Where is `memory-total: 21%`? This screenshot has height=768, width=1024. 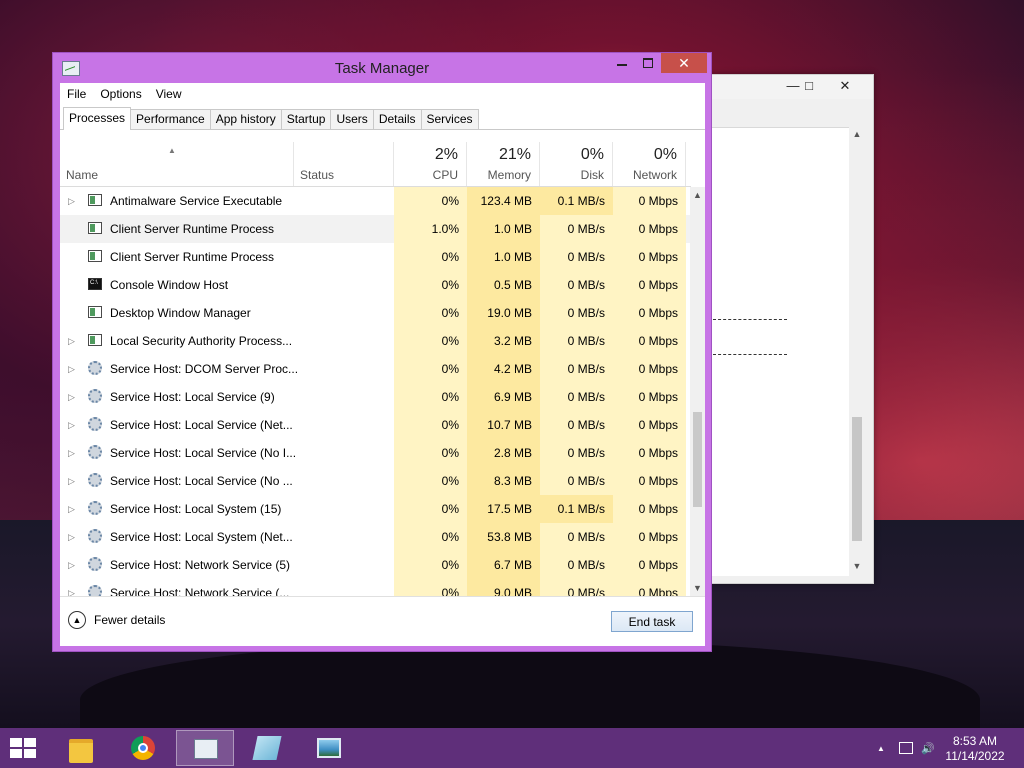 memory-total: 21% is located at coordinates (514, 154).